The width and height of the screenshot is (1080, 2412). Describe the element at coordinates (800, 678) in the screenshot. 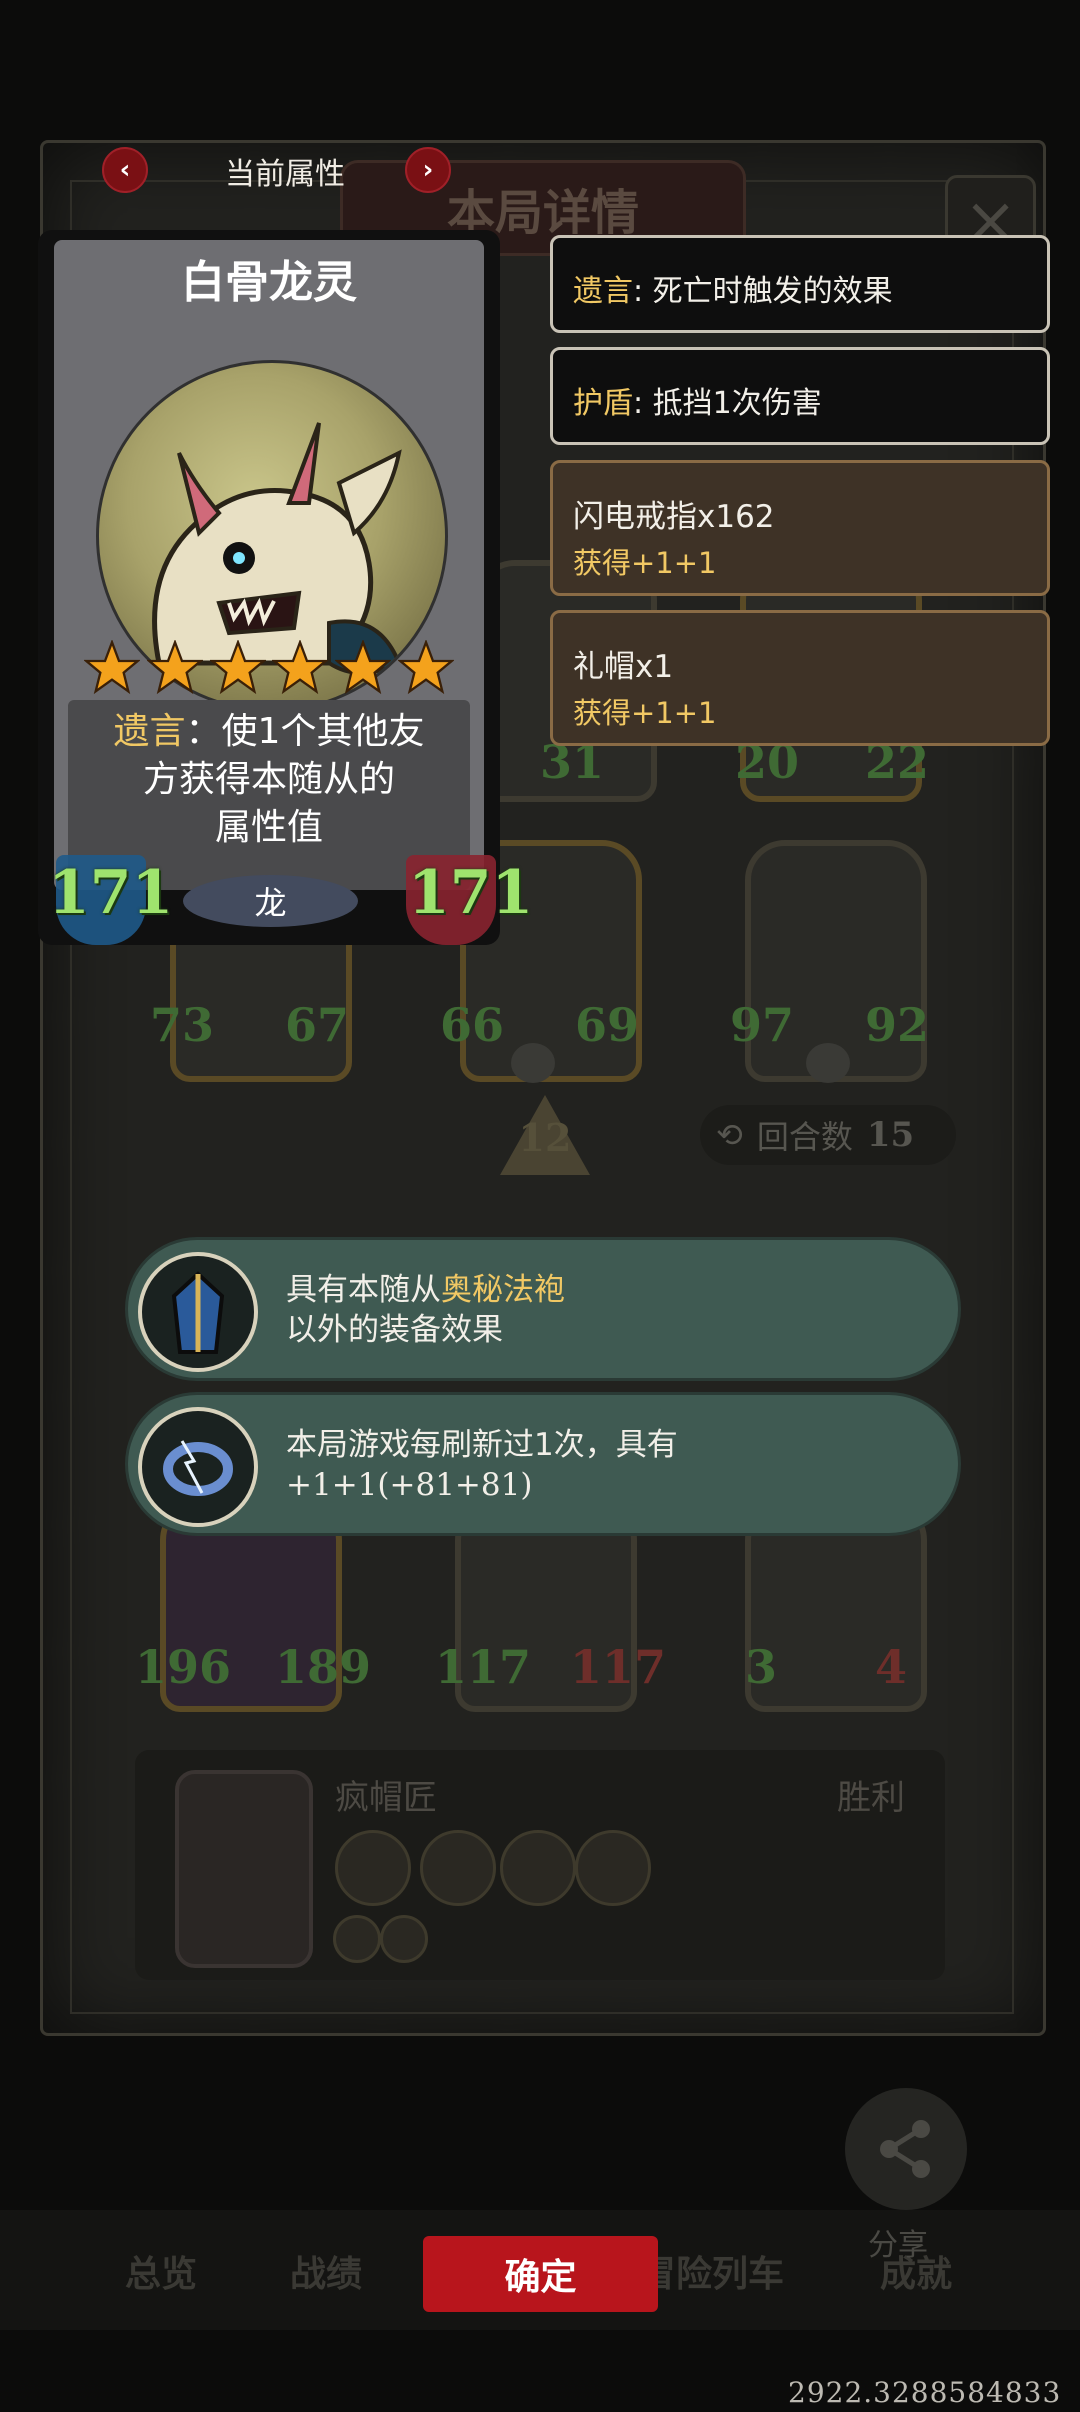

I see `tooltip-top-hat: 礼帽x1 获得+1+1` at that location.